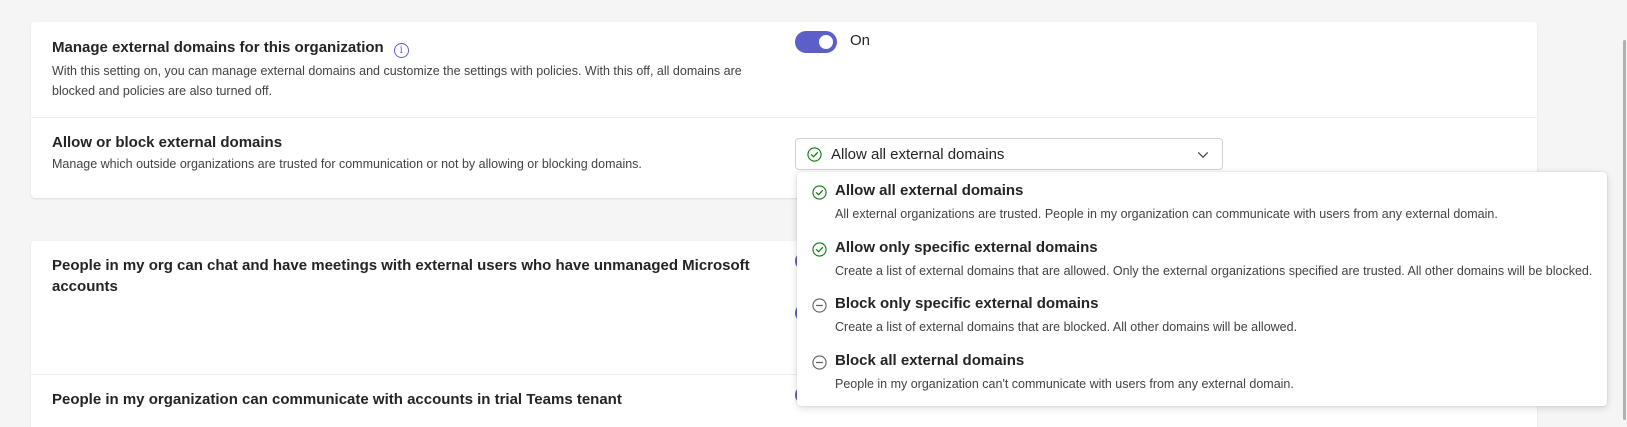 Image resolution: width=1627 pixels, height=427 pixels. I want to click on toggle-state-label: On, so click(860, 40).